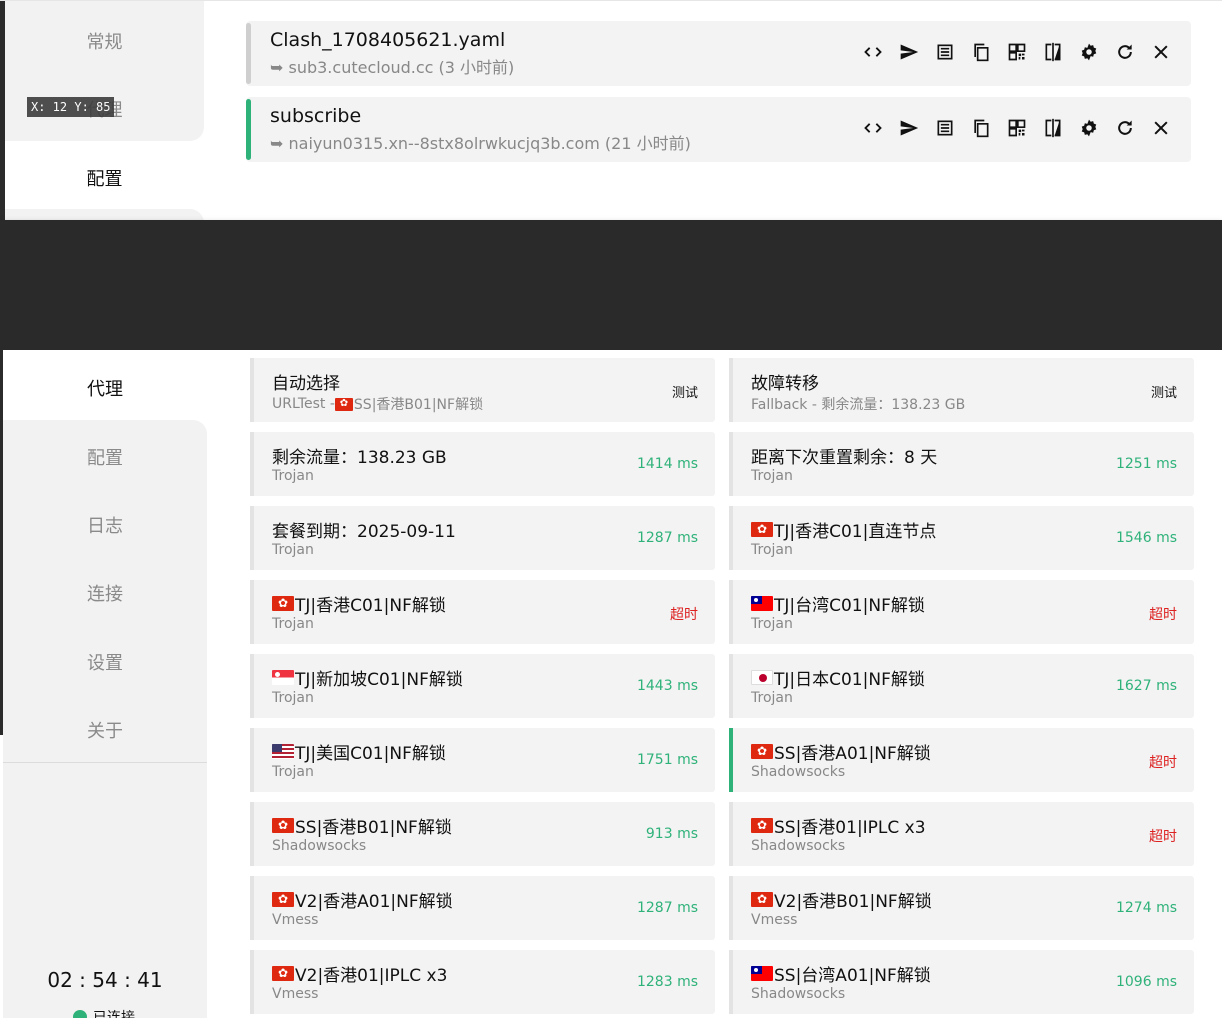  I want to click on sidebar-item-logs: 日志, so click(105, 525).